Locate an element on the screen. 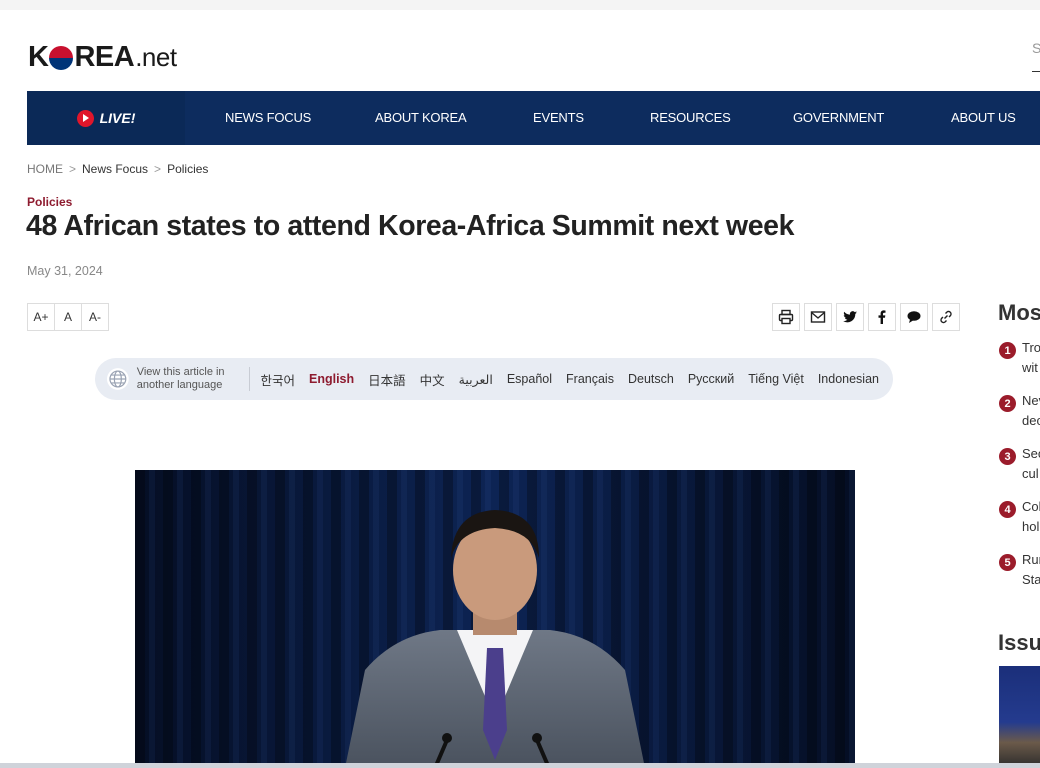 The width and height of the screenshot is (1040, 768). comment-button is located at coordinates (914, 317).